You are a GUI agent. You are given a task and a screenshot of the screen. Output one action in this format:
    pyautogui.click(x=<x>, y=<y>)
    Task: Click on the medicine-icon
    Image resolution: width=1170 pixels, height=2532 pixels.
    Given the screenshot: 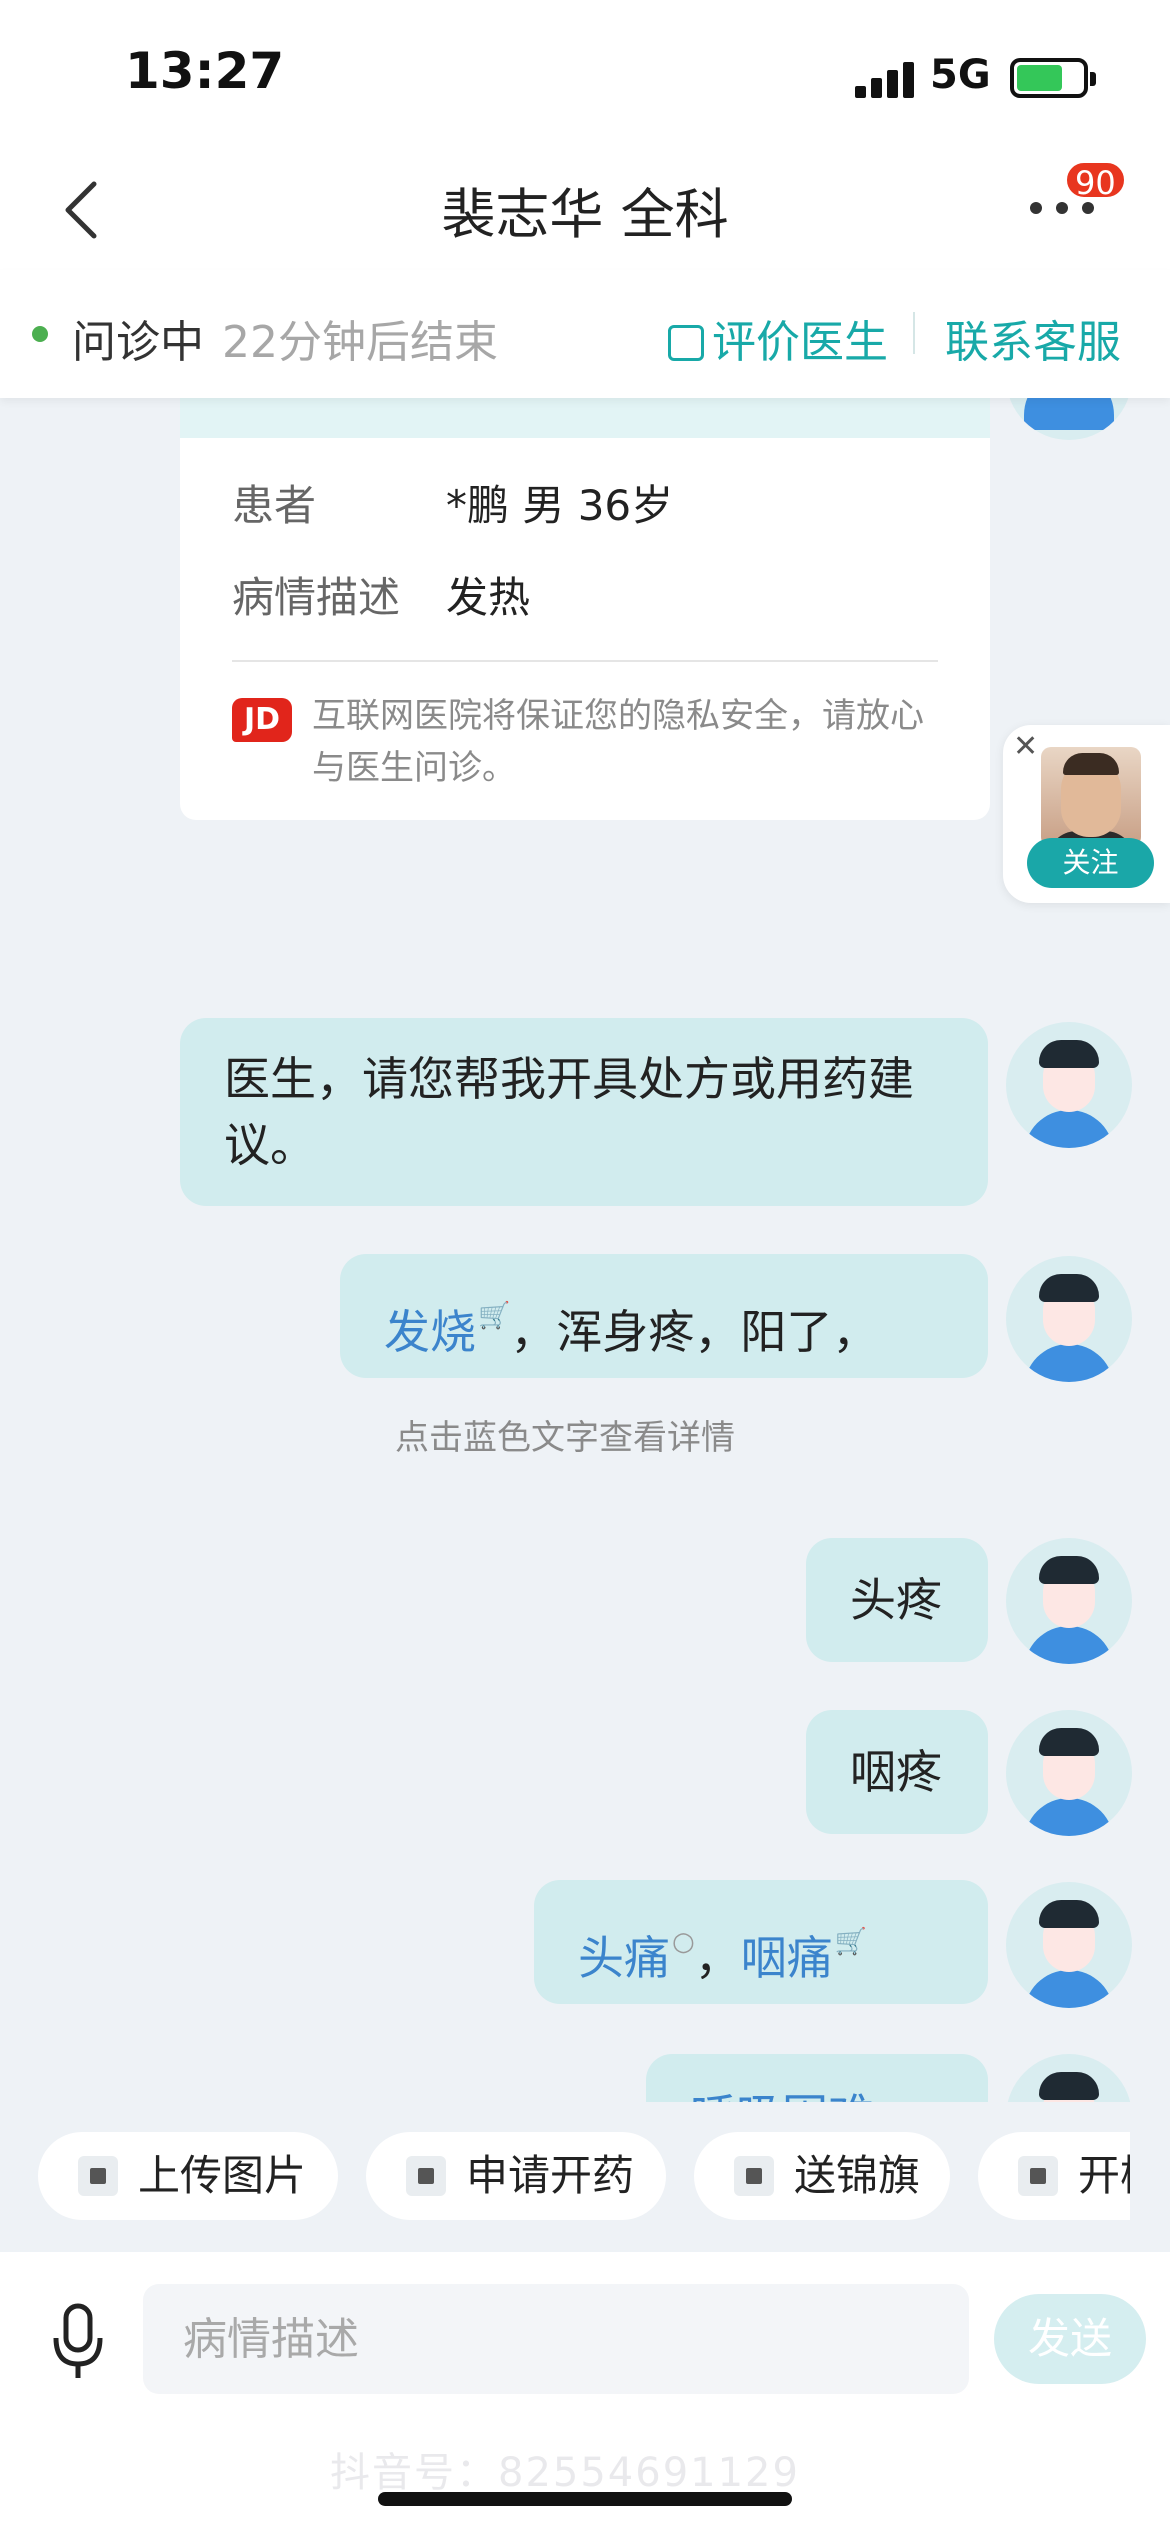 What is the action you would take?
    pyautogui.click(x=426, y=2176)
    